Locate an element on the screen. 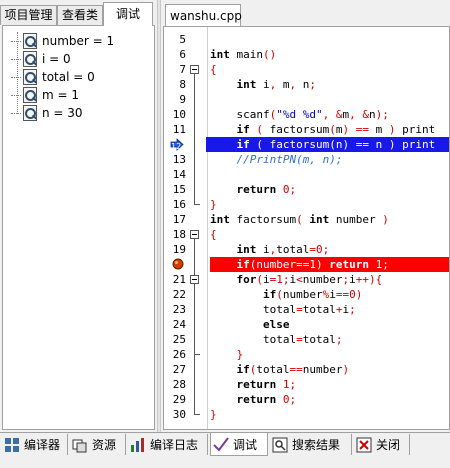 This screenshot has height=468, width=450. tab-close: 关闭 is located at coordinates (382, 444).